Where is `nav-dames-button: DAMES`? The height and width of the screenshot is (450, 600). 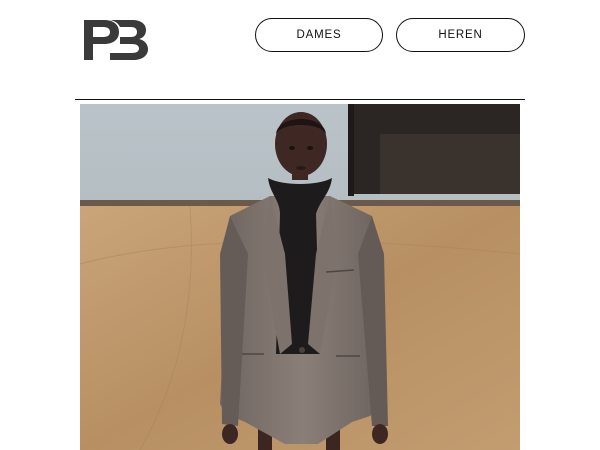
nav-dames-button: DAMES is located at coordinates (319, 35).